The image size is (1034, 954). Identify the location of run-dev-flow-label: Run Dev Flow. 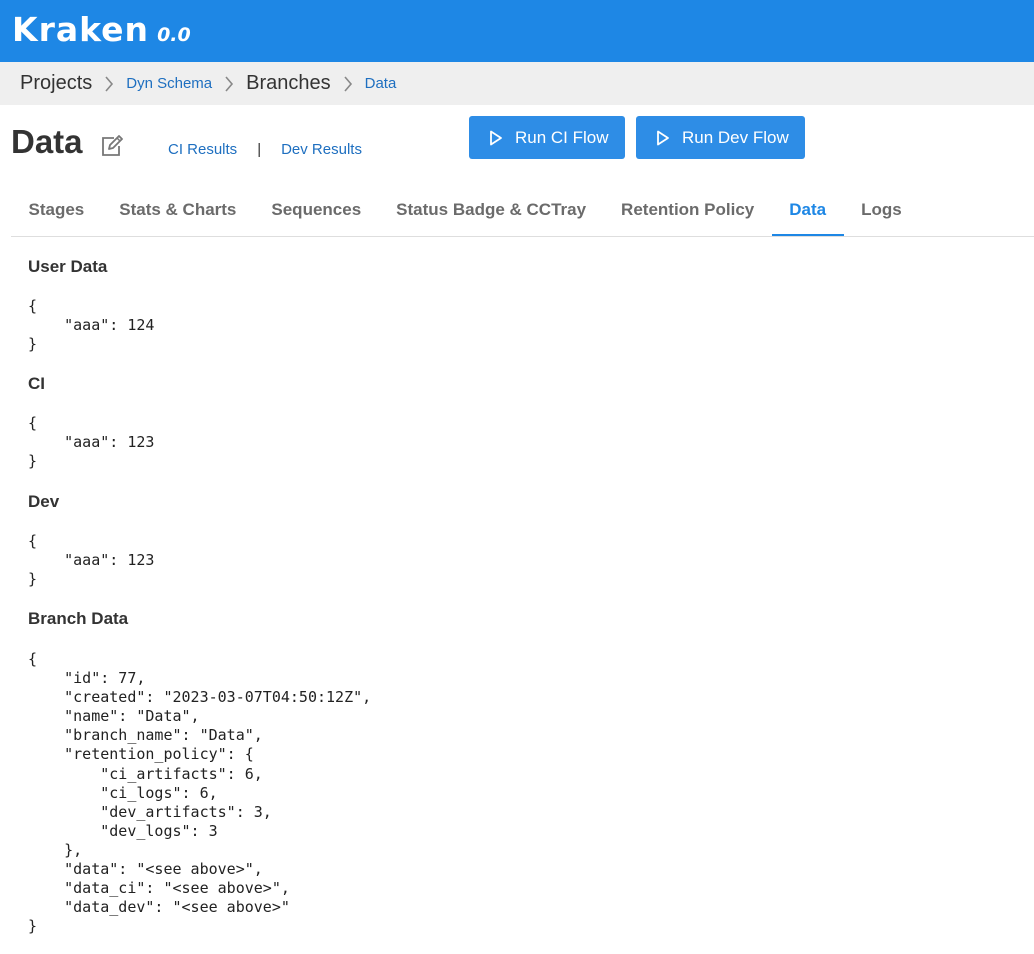
(735, 137).